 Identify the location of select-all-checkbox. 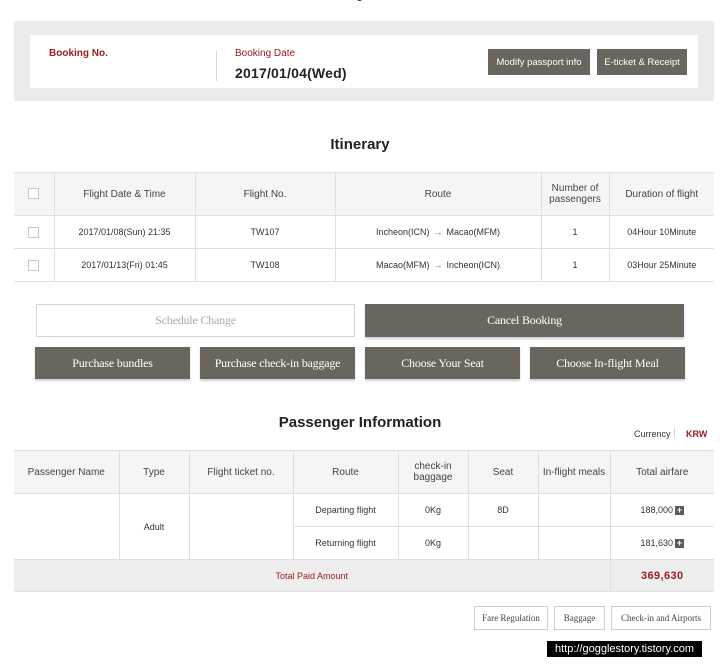
(34, 194).